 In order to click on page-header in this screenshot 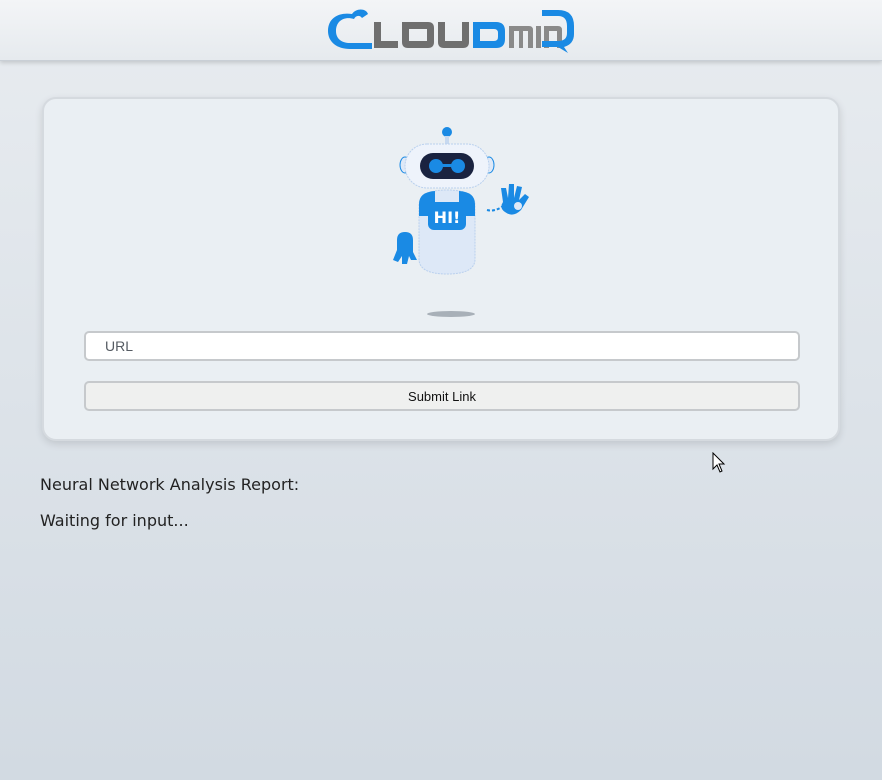, I will do `click(441, 30)`.